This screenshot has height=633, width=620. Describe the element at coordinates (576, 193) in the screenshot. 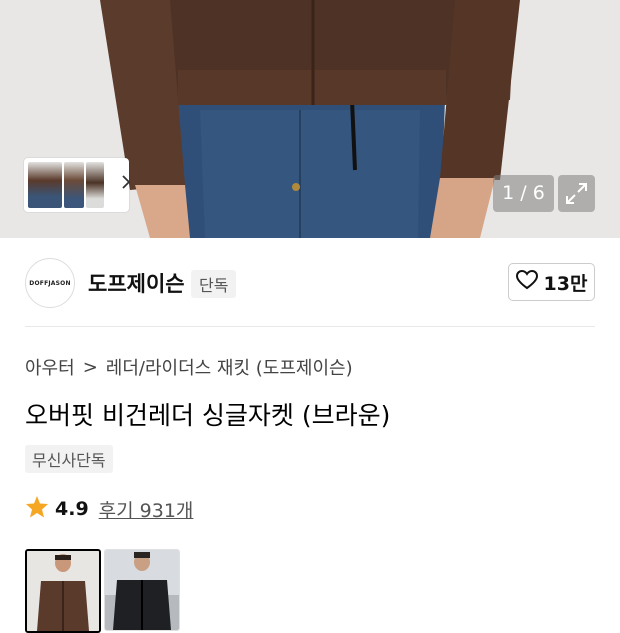

I see `expand-icon` at that location.